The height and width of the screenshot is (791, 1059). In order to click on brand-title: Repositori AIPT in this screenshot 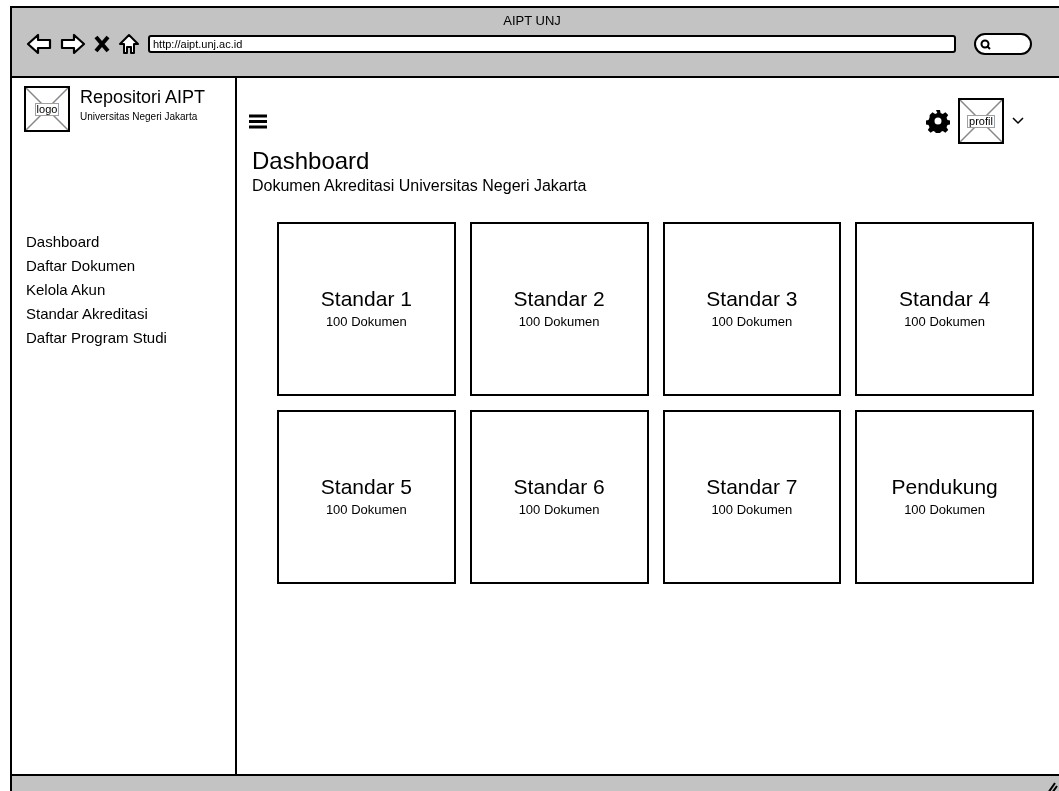, I will do `click(143, 97)`.